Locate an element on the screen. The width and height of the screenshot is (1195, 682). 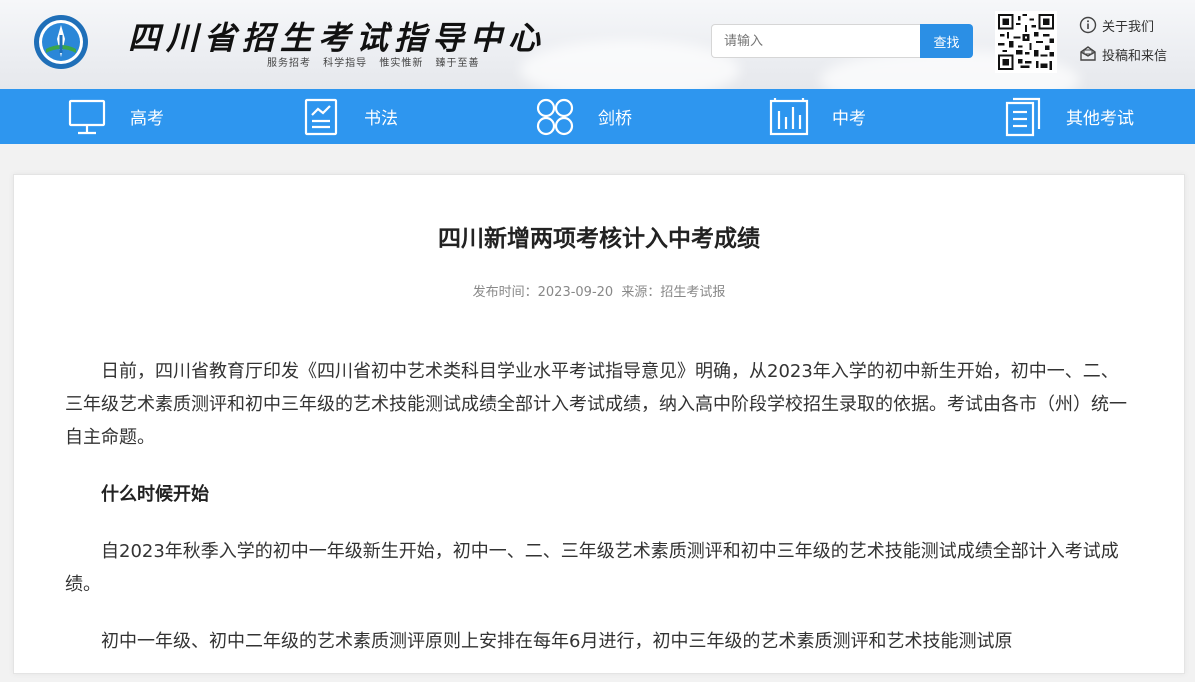
publish-date: 发布时间：2023-09-20 is located at coordinates (543, 292).